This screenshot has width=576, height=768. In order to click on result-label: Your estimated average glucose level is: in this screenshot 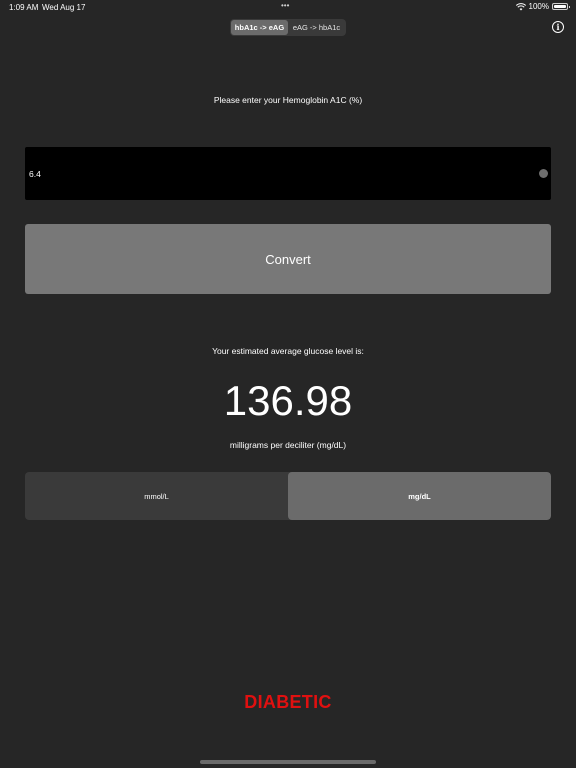, I will do `click(288, 351)`.